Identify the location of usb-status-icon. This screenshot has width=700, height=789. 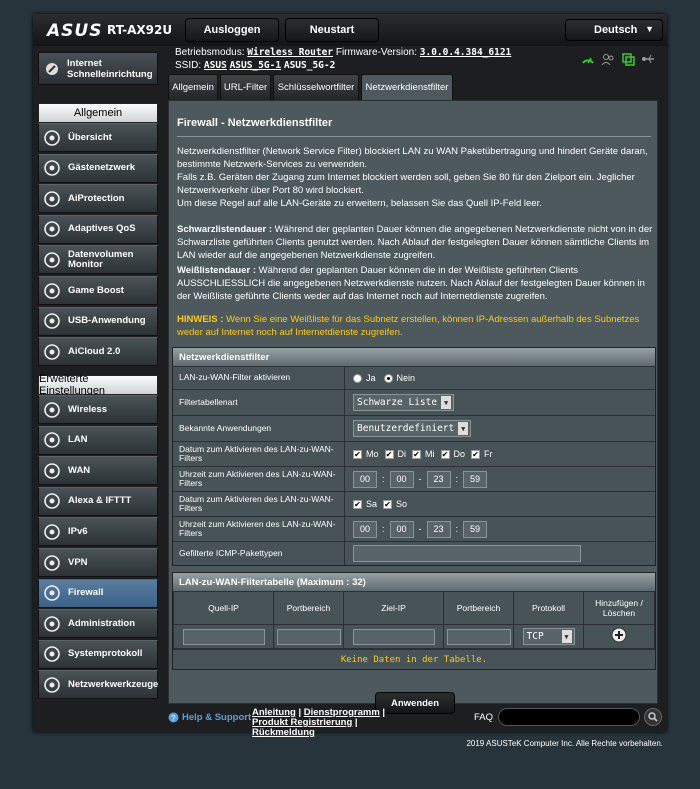
(648, 59).